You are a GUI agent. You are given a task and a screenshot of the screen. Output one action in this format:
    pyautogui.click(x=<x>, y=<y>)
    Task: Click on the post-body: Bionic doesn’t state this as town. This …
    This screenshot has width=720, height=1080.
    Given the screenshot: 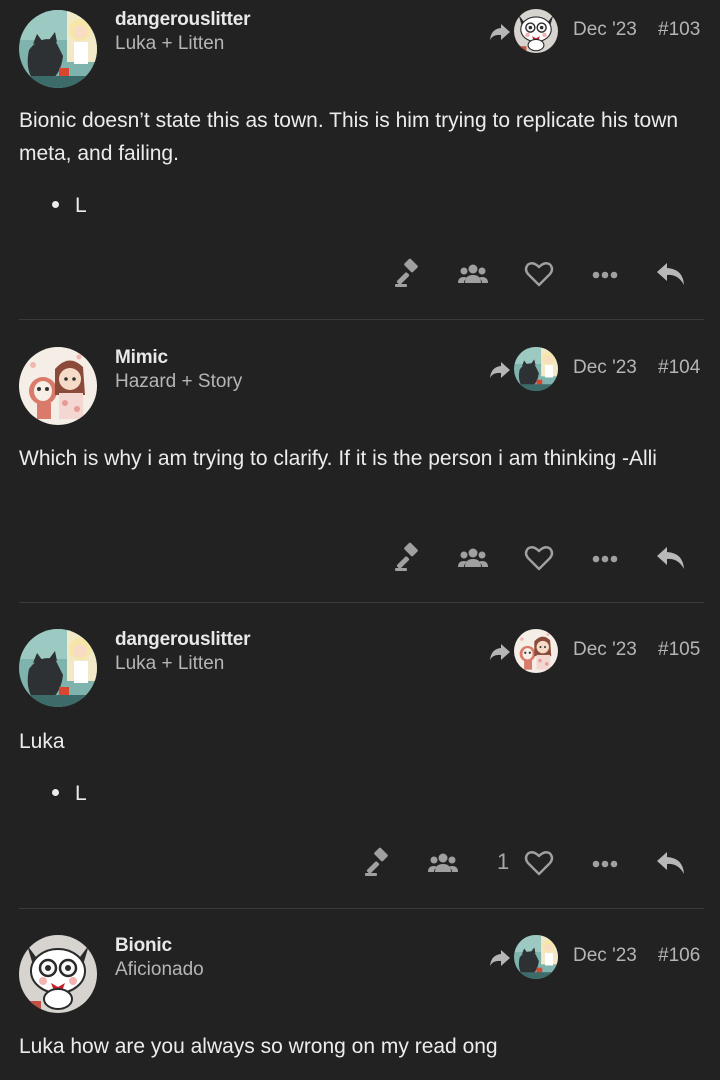 What is the action you would take?
    pyautogui.click(x=349, y=137)
    